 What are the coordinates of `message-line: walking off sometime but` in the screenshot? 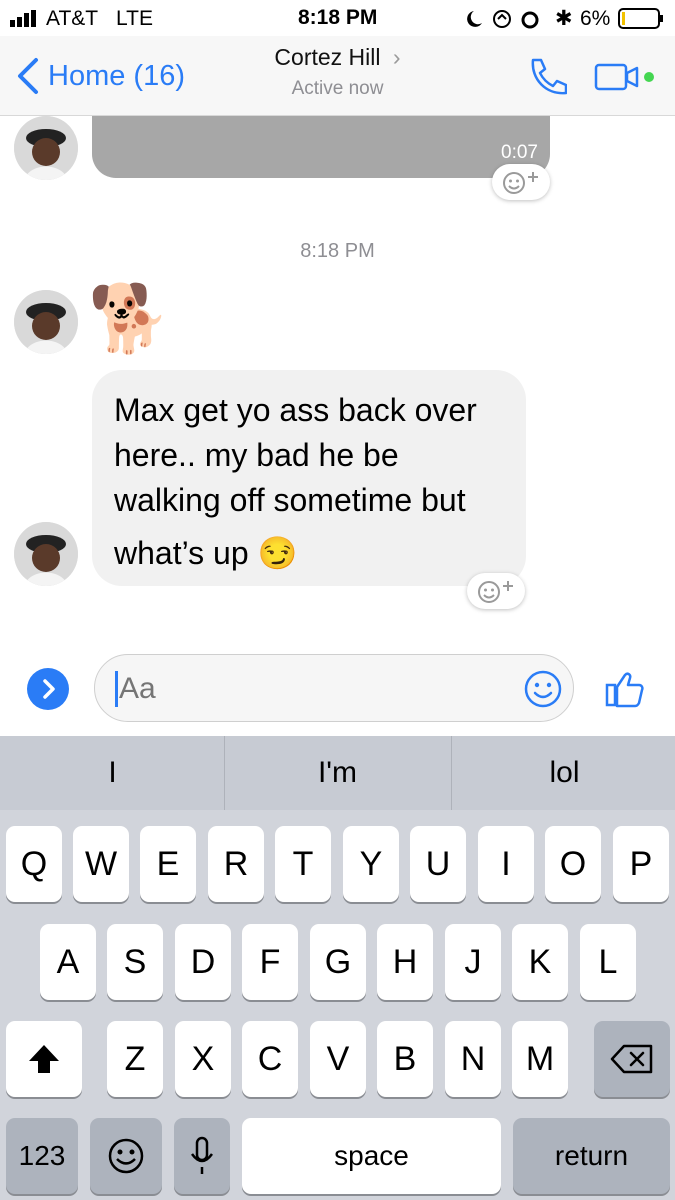 It's located at (290, 500).